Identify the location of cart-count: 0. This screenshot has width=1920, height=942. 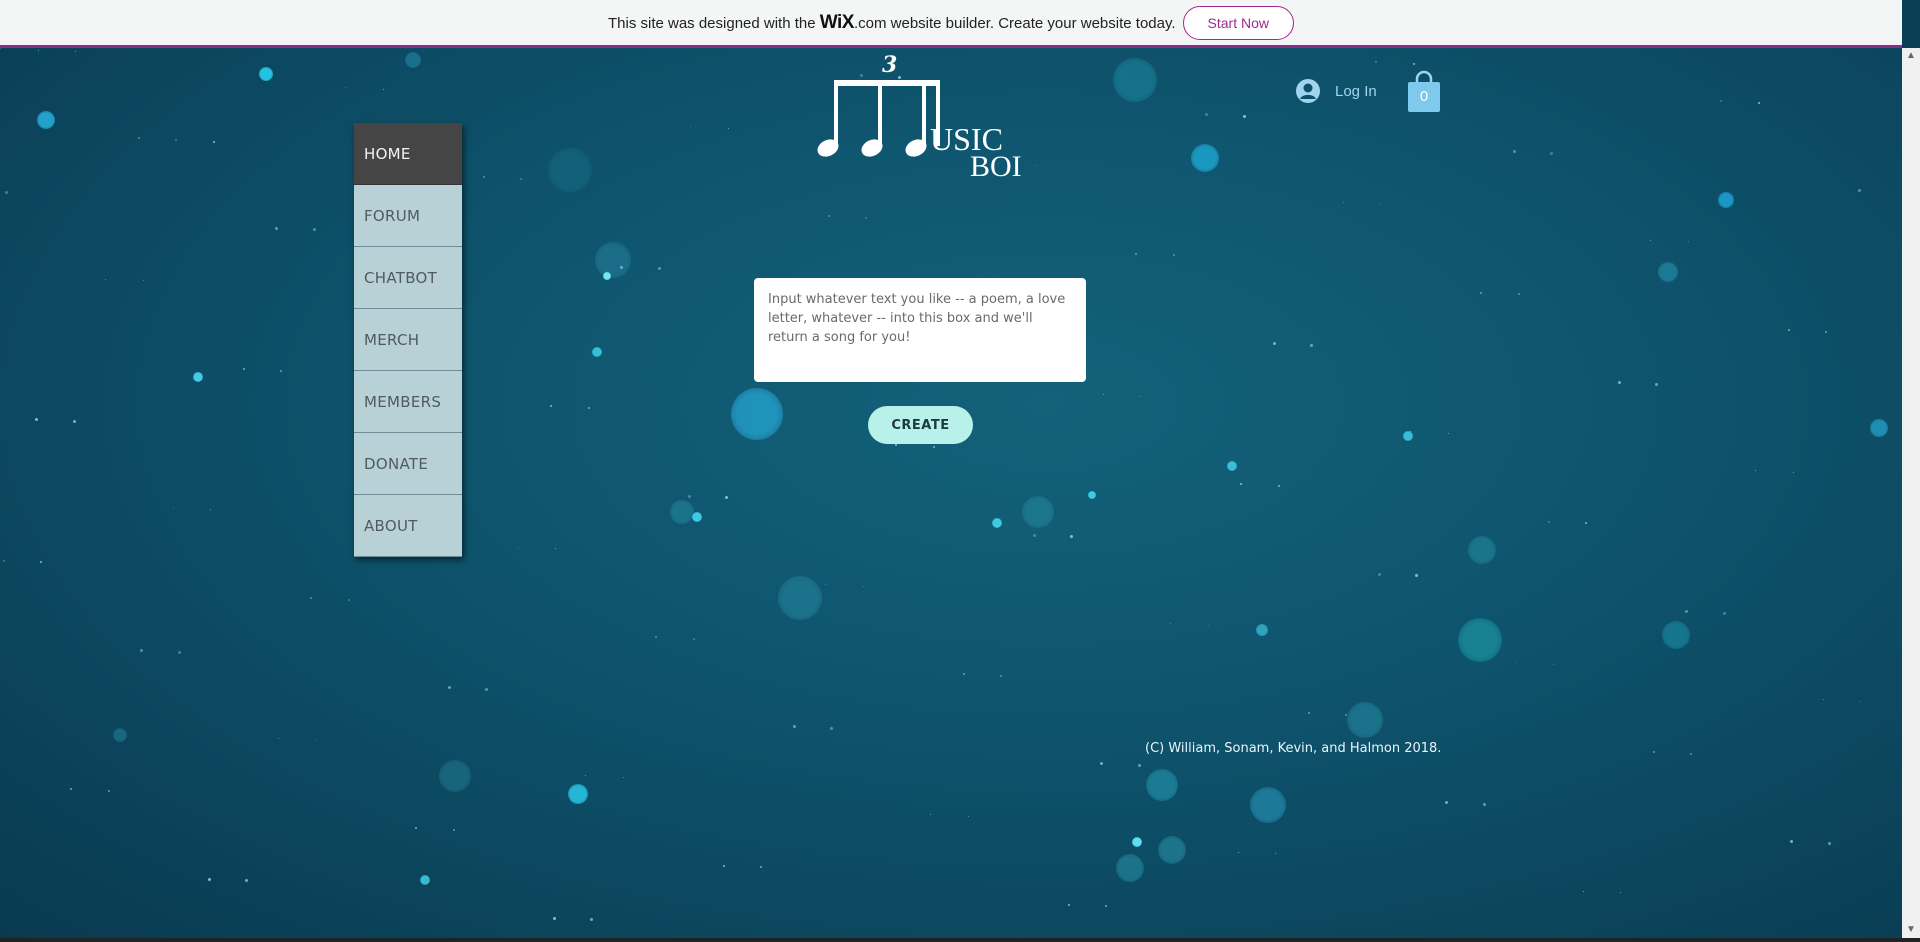
(1424, 96).